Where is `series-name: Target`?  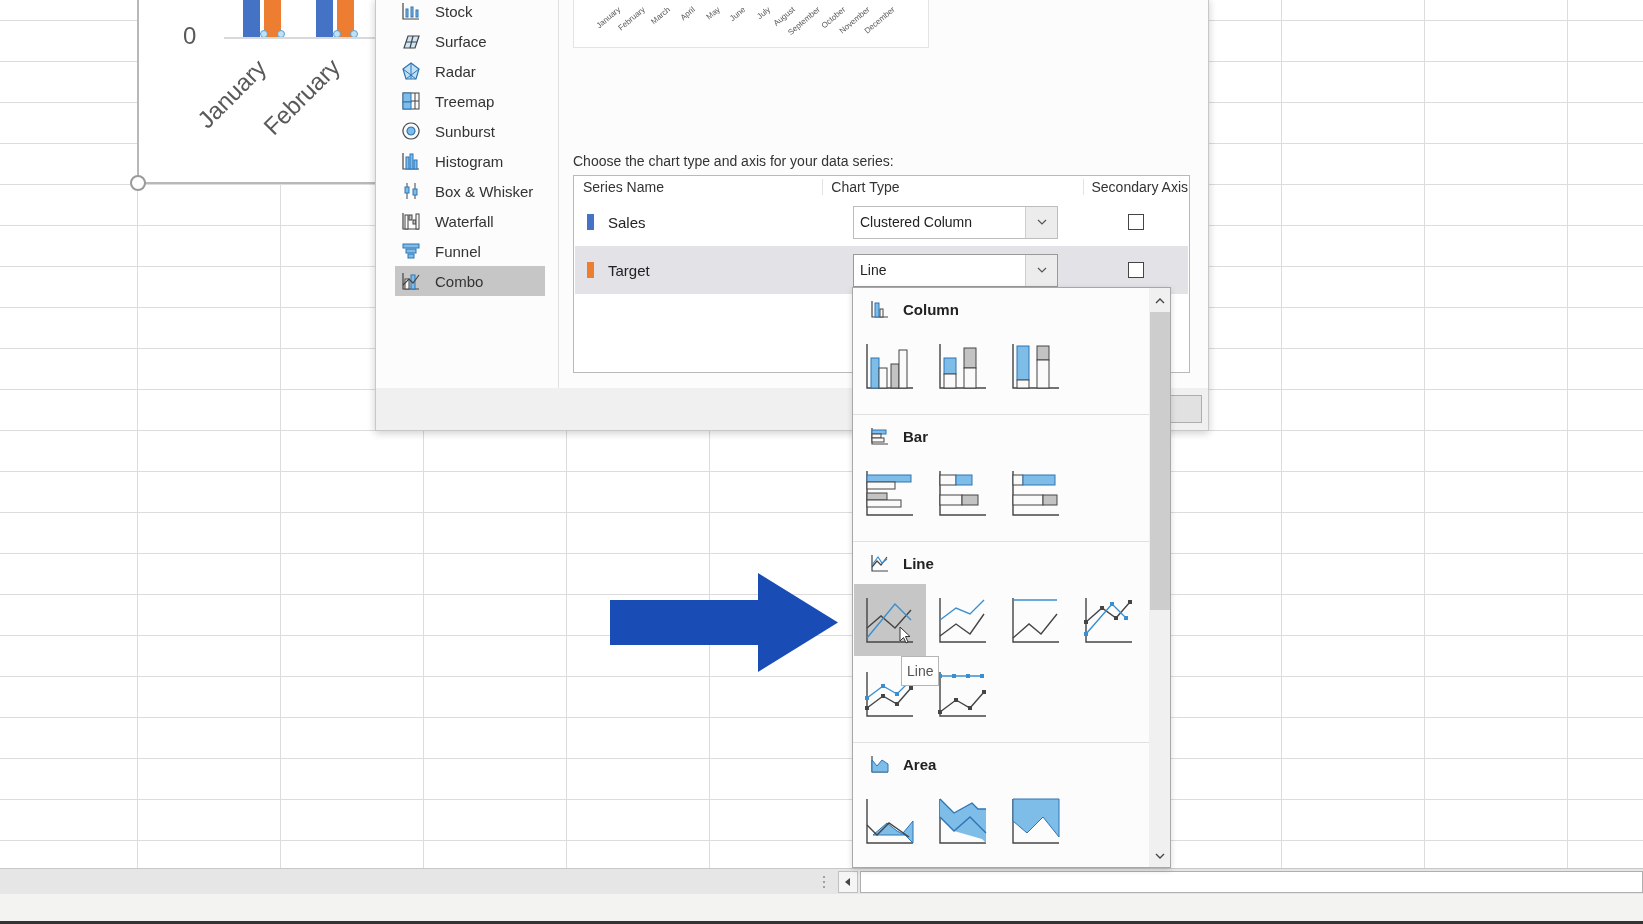
series-name: Target is located at coordinates (629, 270).